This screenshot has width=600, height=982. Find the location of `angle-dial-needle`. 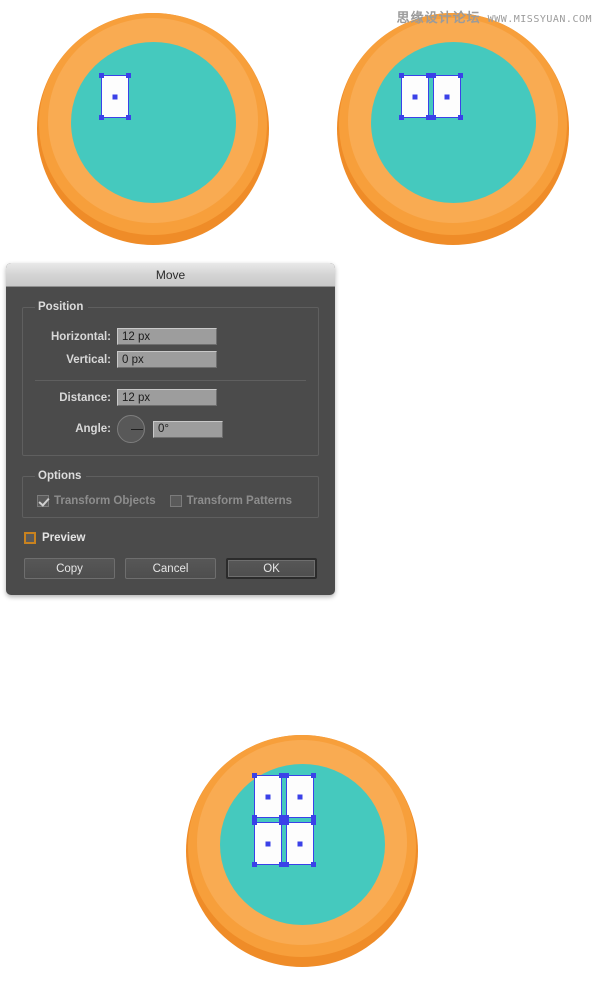

angle-dial-needle is located at coordinates (137, 429).